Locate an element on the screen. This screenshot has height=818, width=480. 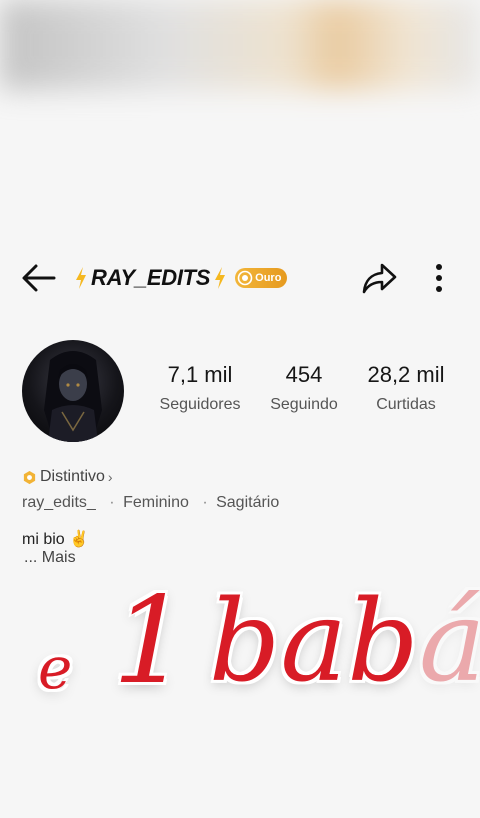
profile-title: RAY_EDITS Ouro is located at coordinates (181, 278).